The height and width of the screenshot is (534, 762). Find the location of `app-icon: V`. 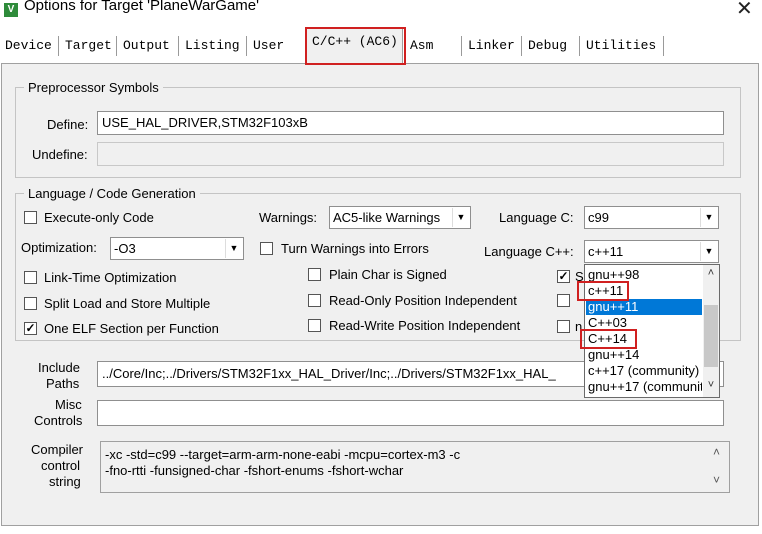

app-icon: V is located at coordinates (11, 10).